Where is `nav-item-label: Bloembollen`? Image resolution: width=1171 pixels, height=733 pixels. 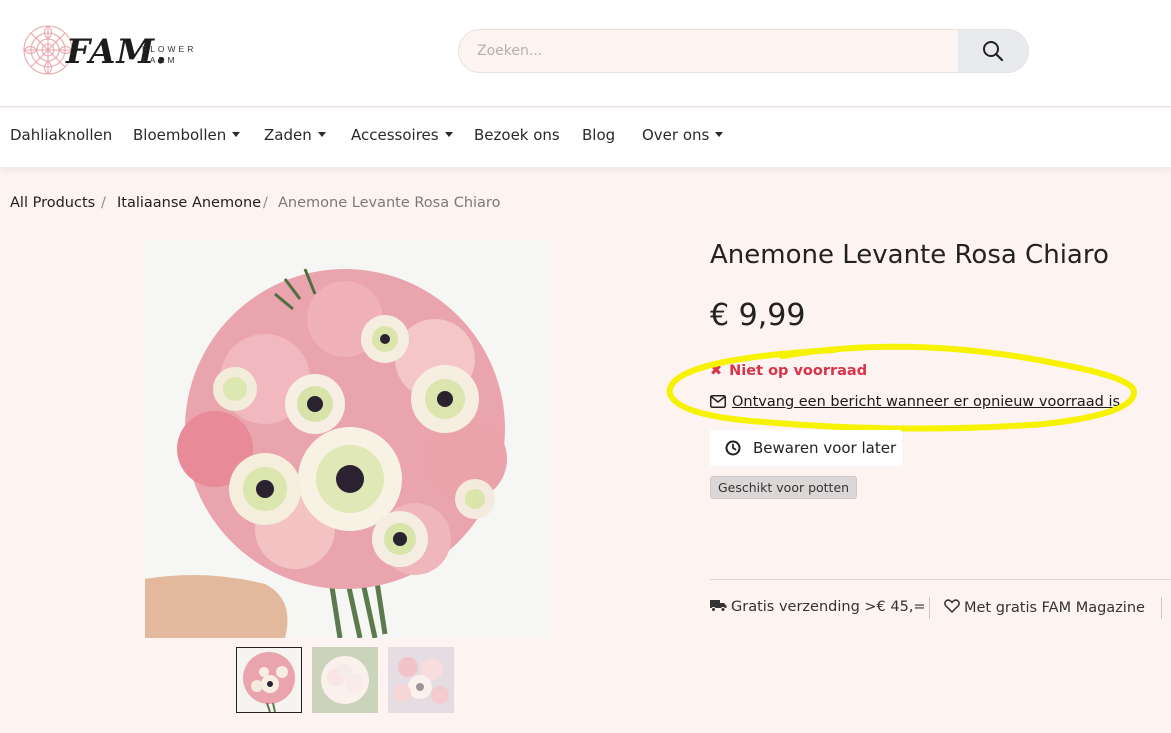 nav-item-label: Bloembollen is located at coordinates (180, 135).